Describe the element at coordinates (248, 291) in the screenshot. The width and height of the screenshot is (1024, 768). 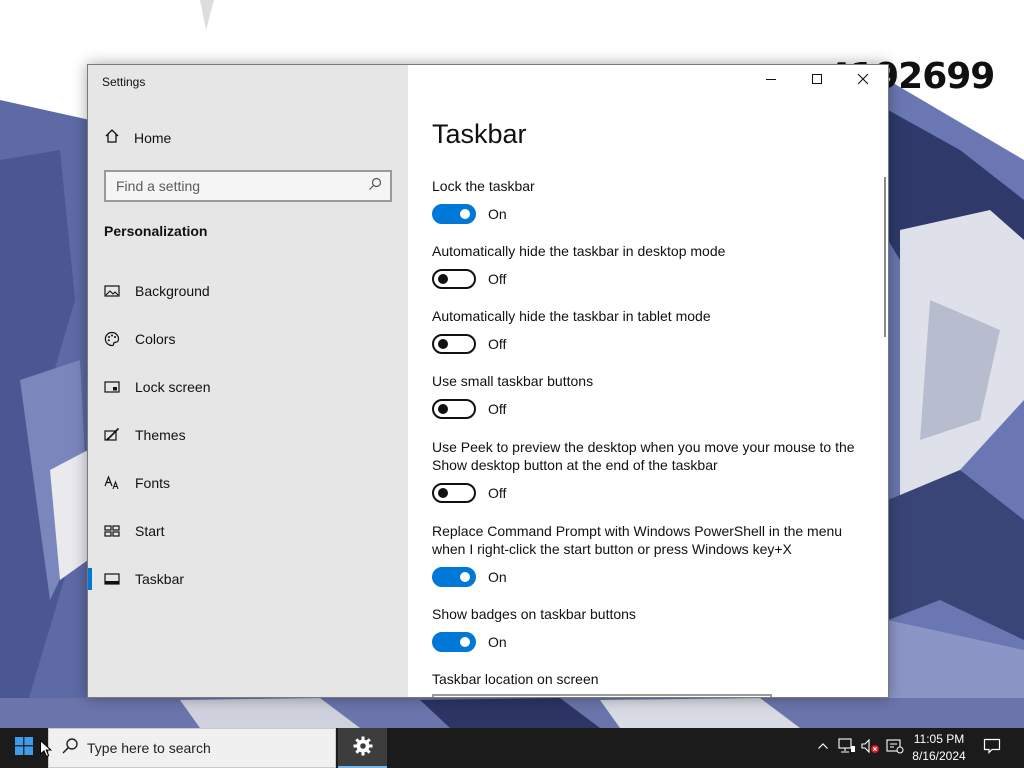
I see `sidebar-item-background: Background` at that location.